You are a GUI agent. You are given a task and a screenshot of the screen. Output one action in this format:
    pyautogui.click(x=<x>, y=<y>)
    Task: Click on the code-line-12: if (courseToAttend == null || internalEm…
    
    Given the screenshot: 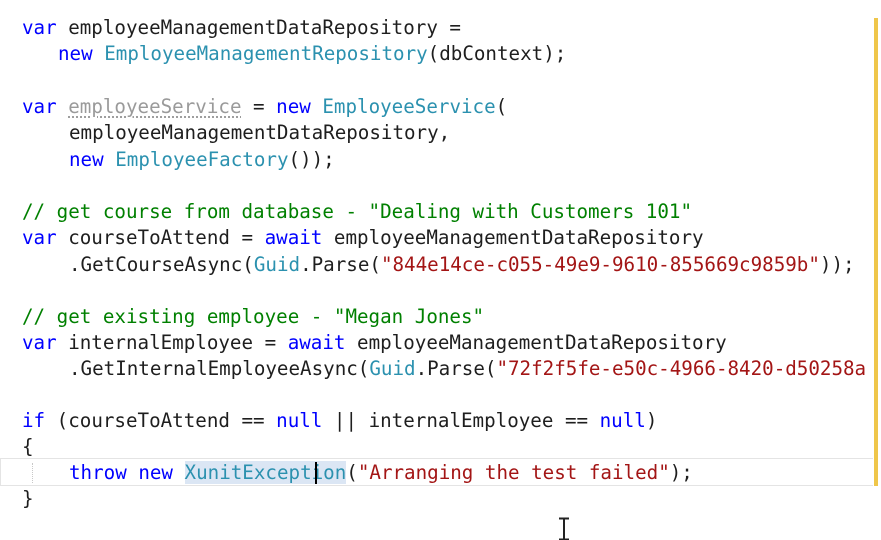 What is the action you would take?
    pyautogui.click(x=339, y=421)
    